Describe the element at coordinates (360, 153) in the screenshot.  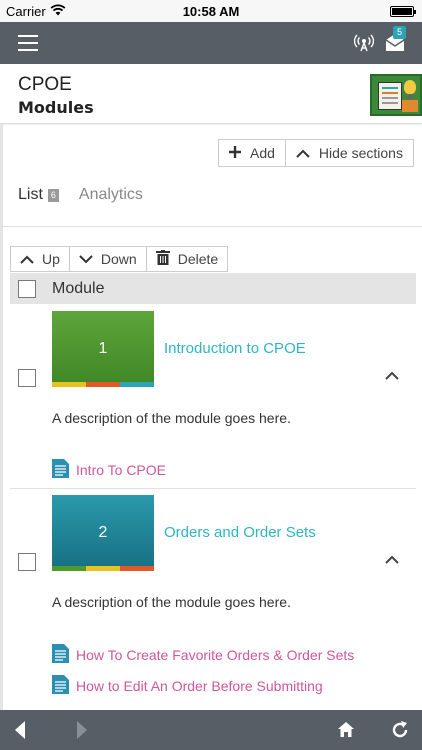
I see `hide-sections-label: Hide sections` at that location.